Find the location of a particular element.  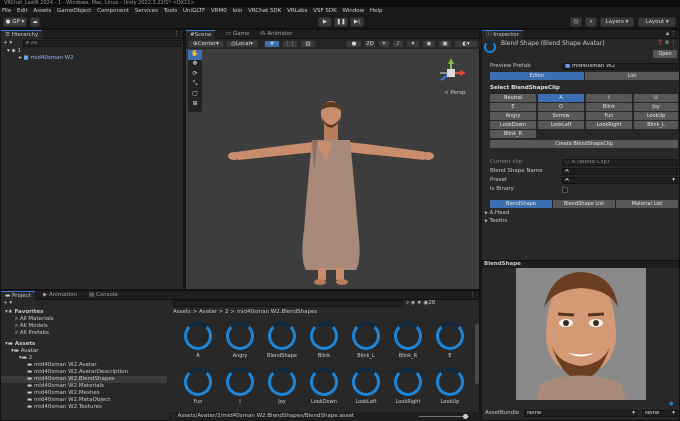

clip-e-button: E is located at coordinates (513, 107).